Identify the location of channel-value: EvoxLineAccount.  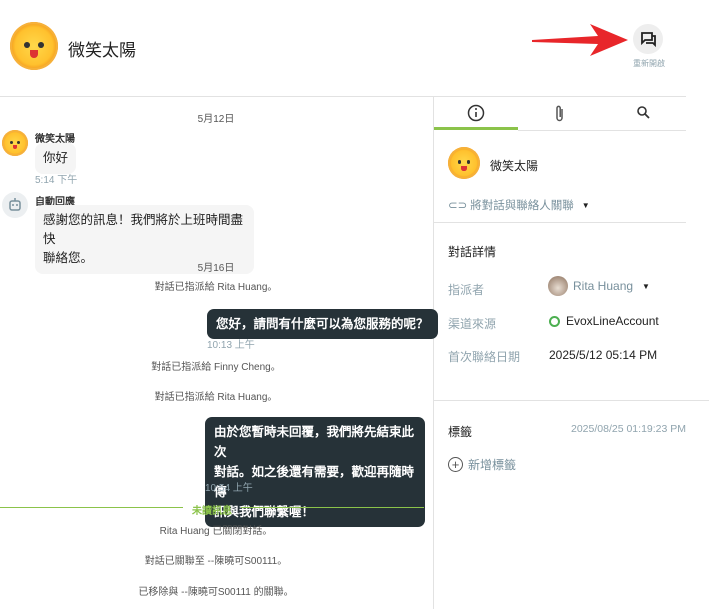
(604, 321).